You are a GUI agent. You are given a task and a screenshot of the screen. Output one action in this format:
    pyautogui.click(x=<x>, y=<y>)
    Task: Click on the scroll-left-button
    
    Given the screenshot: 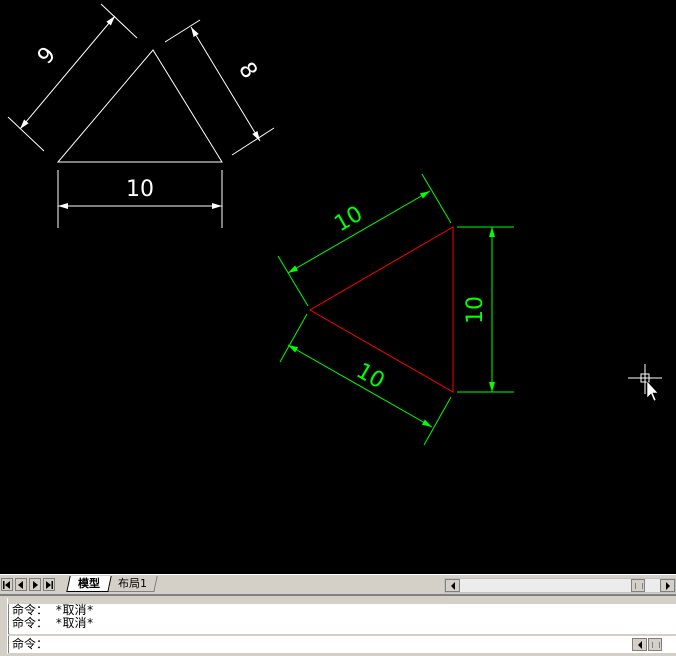 What is the action you would take?
    pyautogui.click(x=452, y=585)
    